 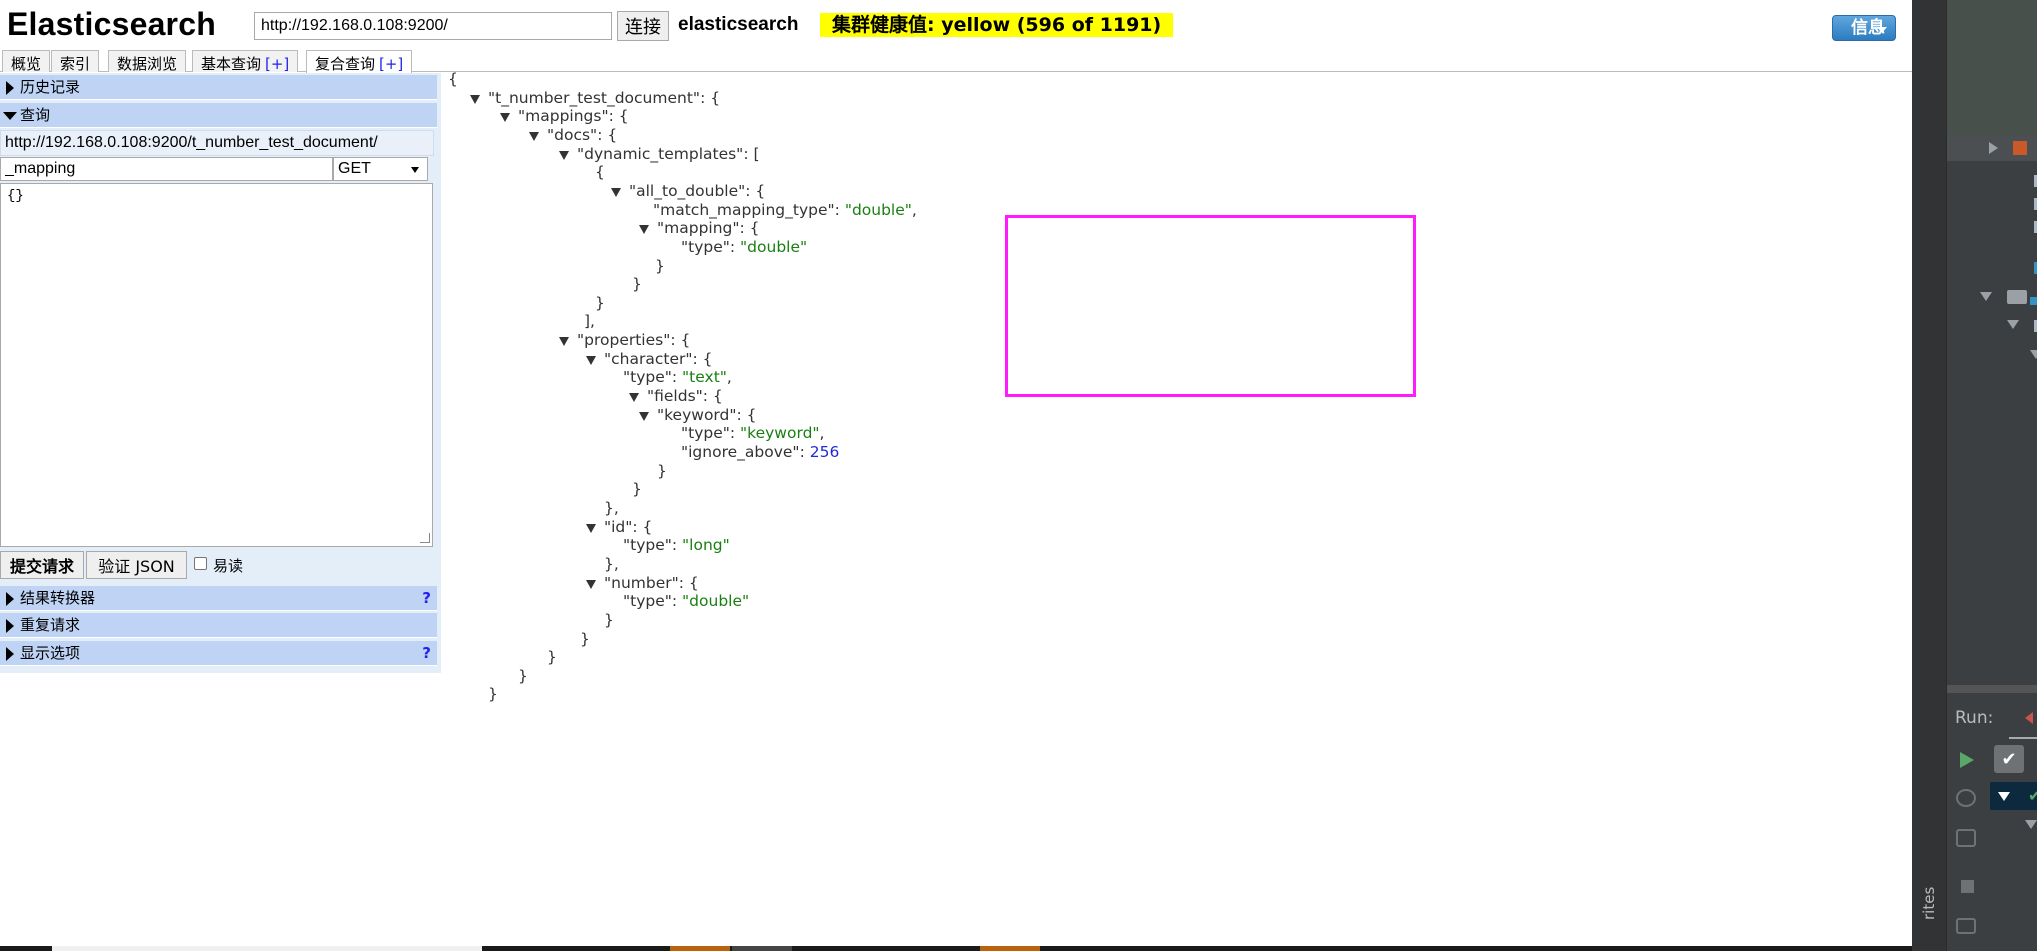 I want to click on display-options-label: 显示选项, so click(x=50, y=653).